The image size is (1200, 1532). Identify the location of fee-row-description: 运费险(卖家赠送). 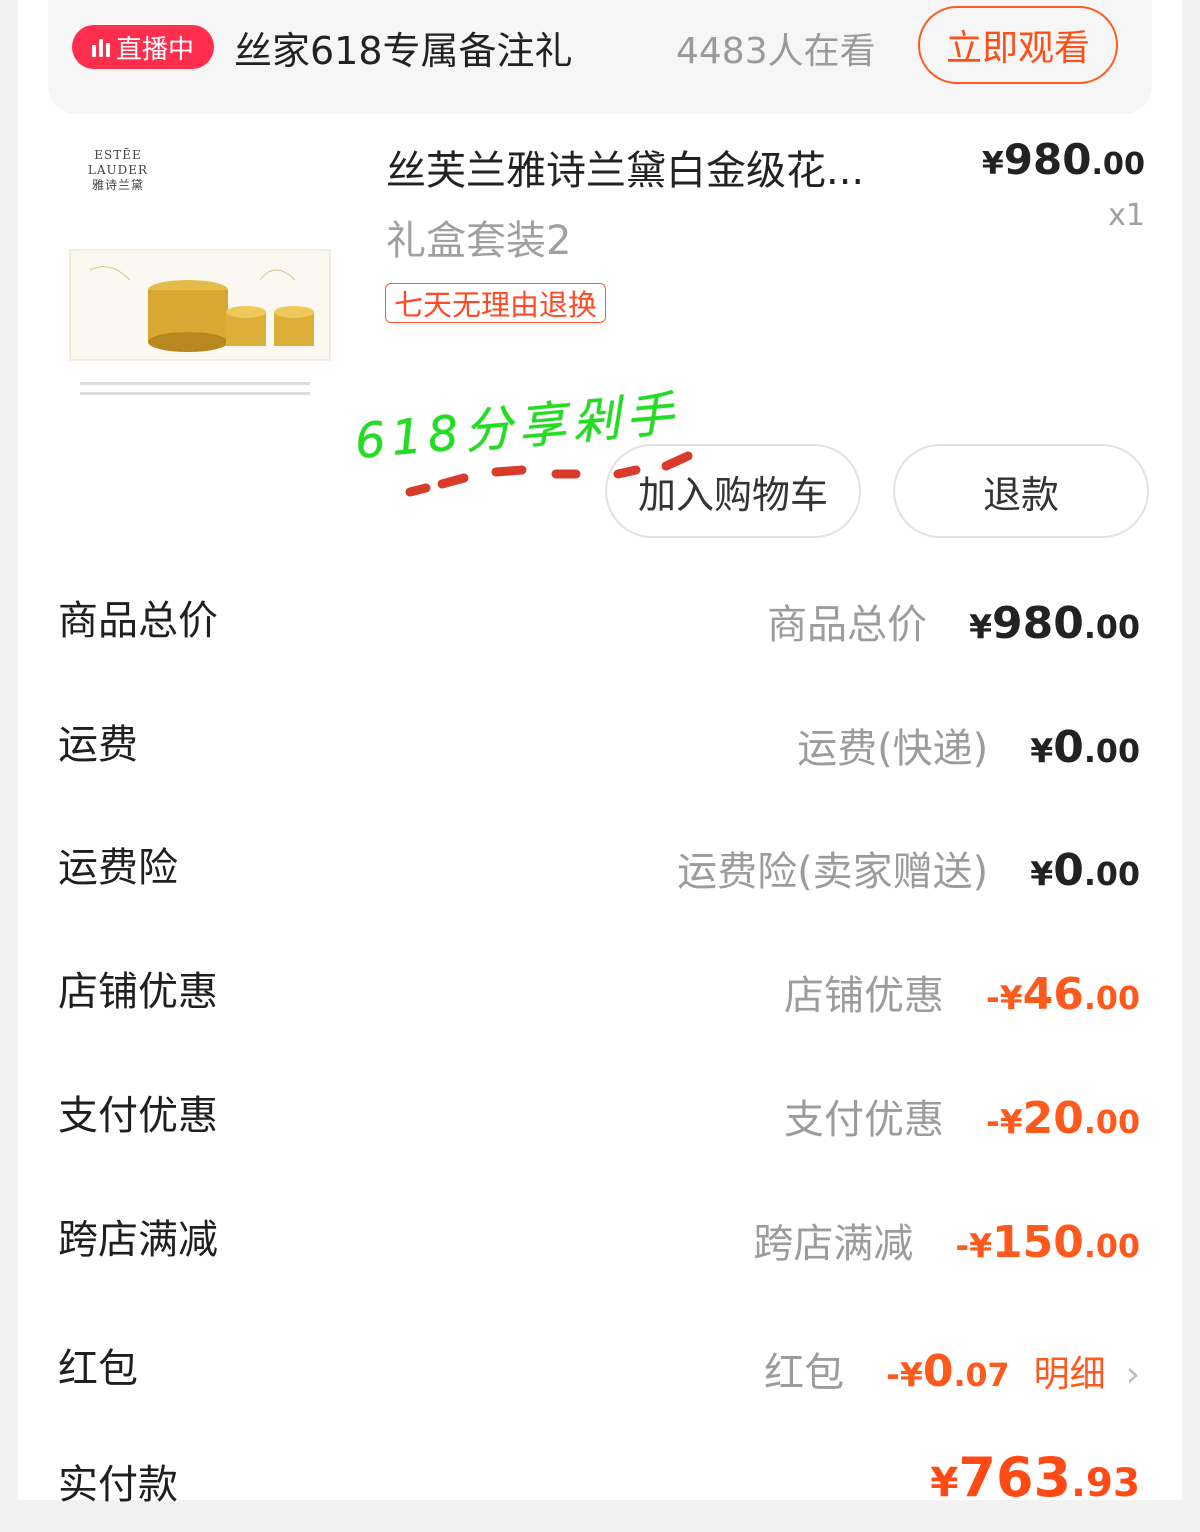
(833, 872).